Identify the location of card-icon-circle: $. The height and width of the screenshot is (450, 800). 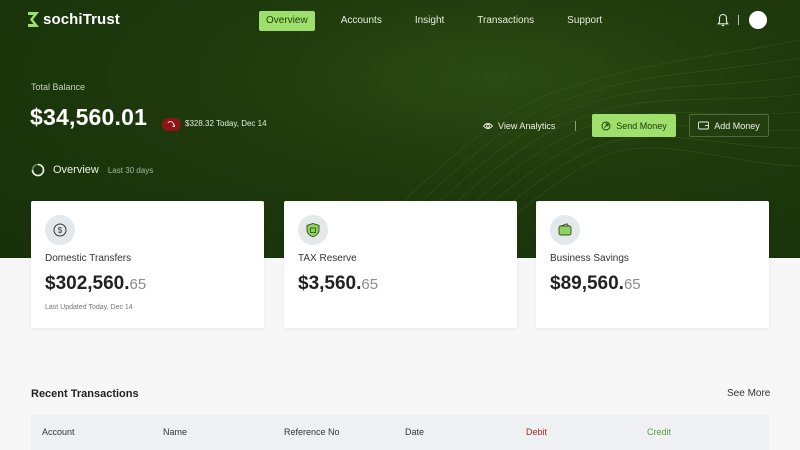
(60, 230).